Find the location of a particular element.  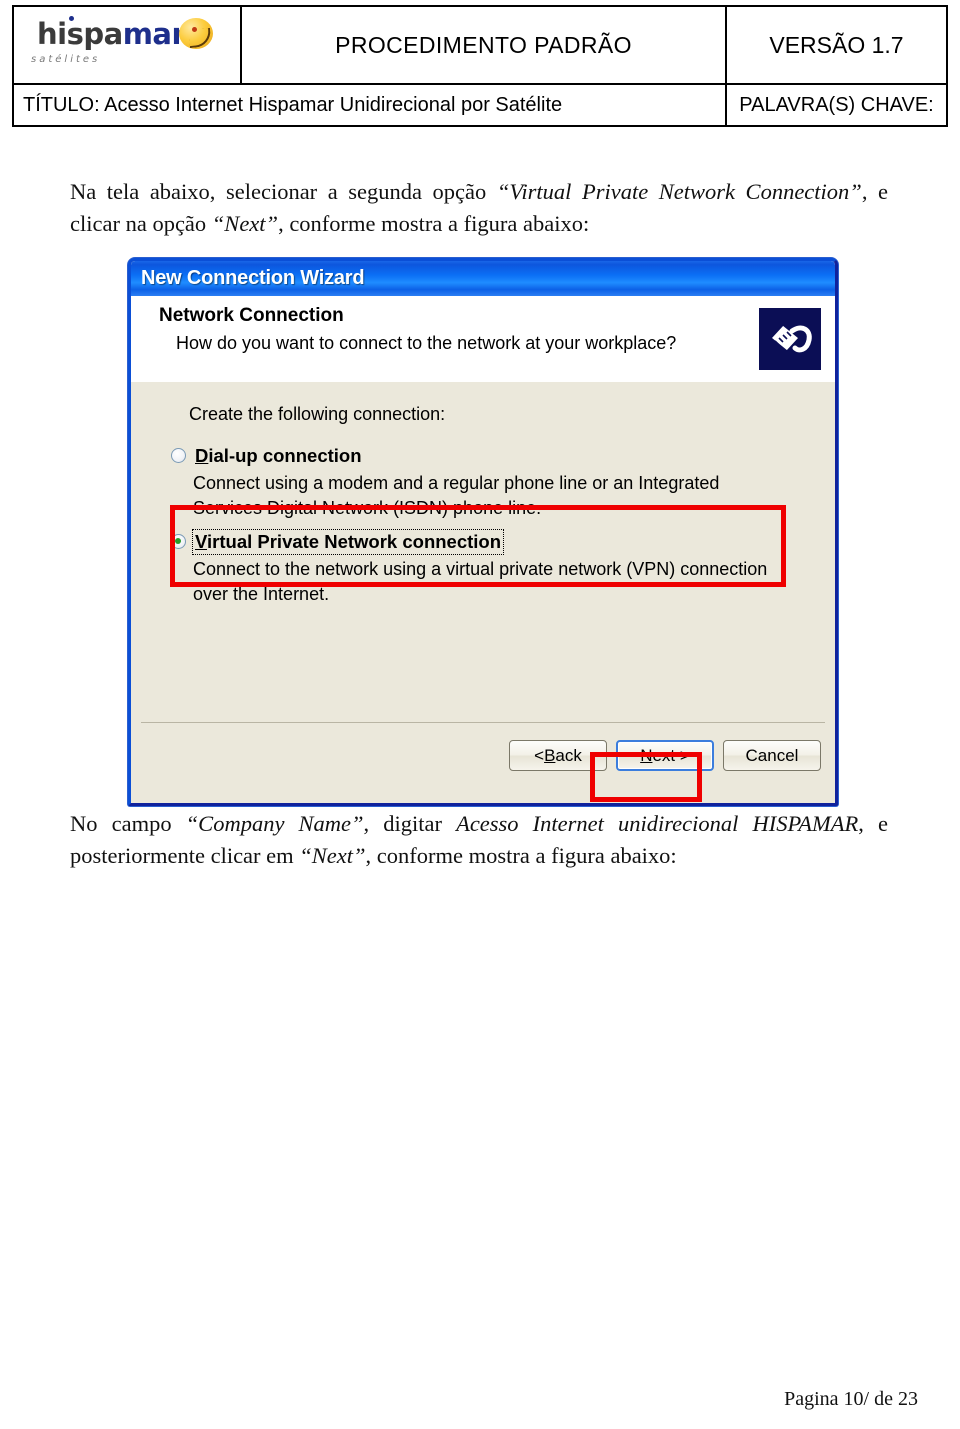

back-button: < Back is located at coordinates (558, 755).